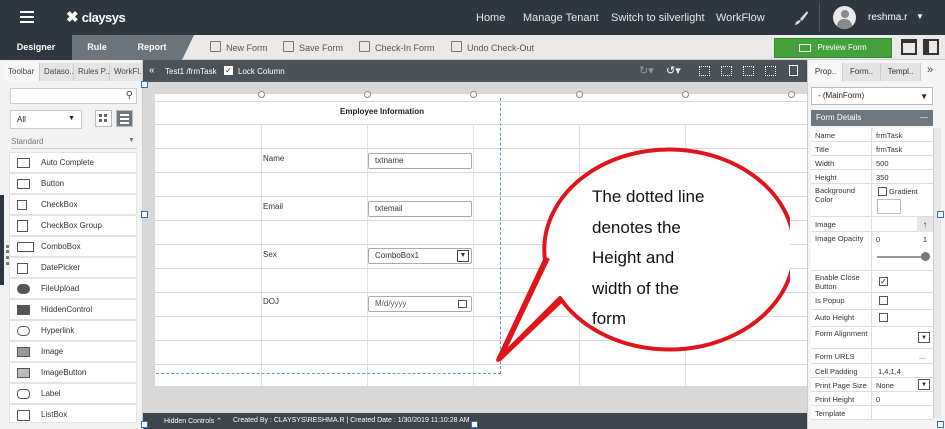  I want to click on nav-home: Home, so click(490, 18).